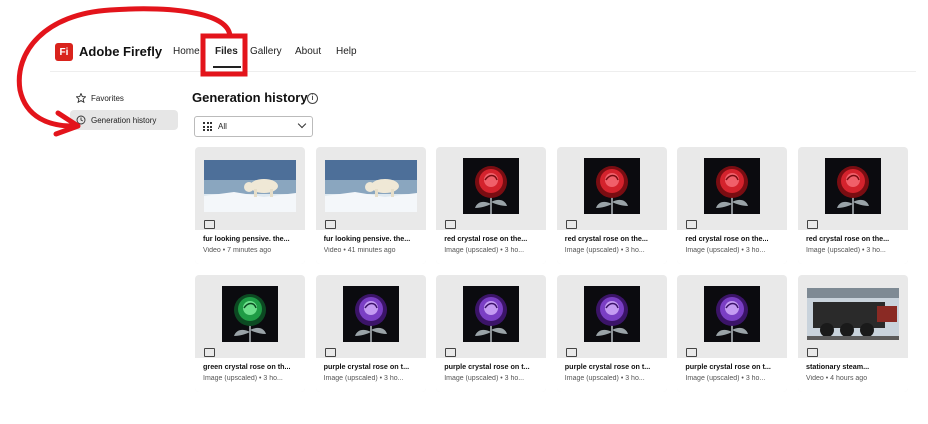 The height and width of the screenshot is (424, 928). I want to click on card-meta: Video • 4 hours ago, so click(837, 378).